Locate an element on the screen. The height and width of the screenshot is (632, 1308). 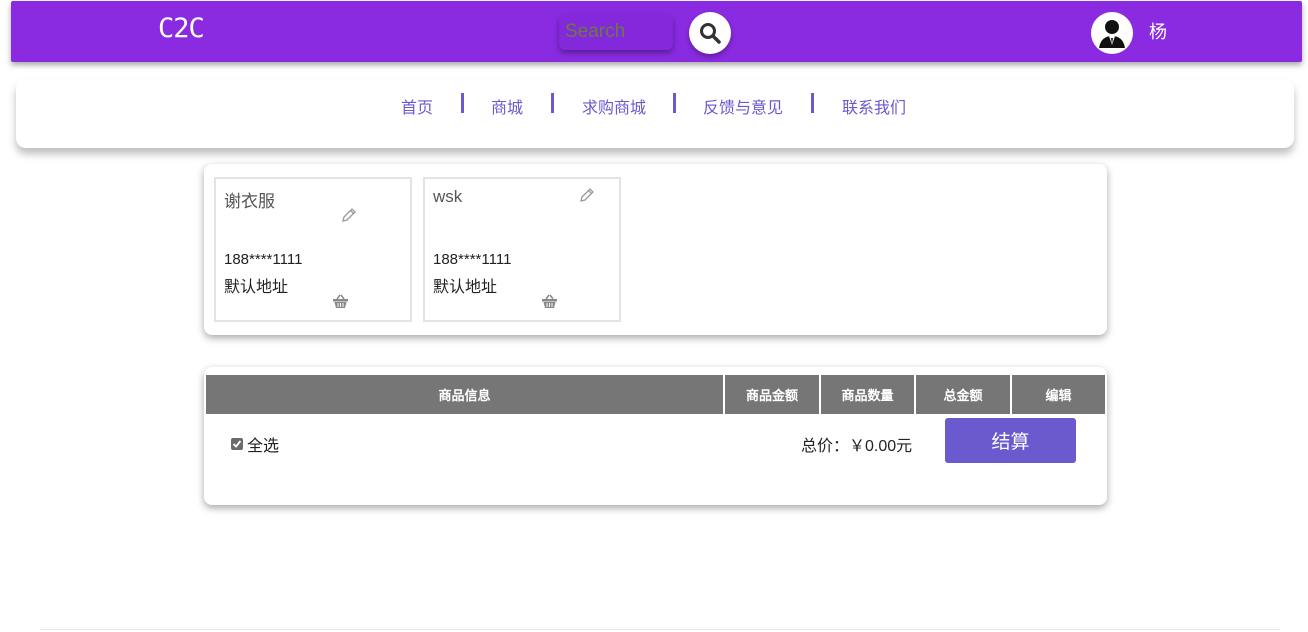
address-card: wsk 188****1111 默认地址 is located at coordinates (522, 249).